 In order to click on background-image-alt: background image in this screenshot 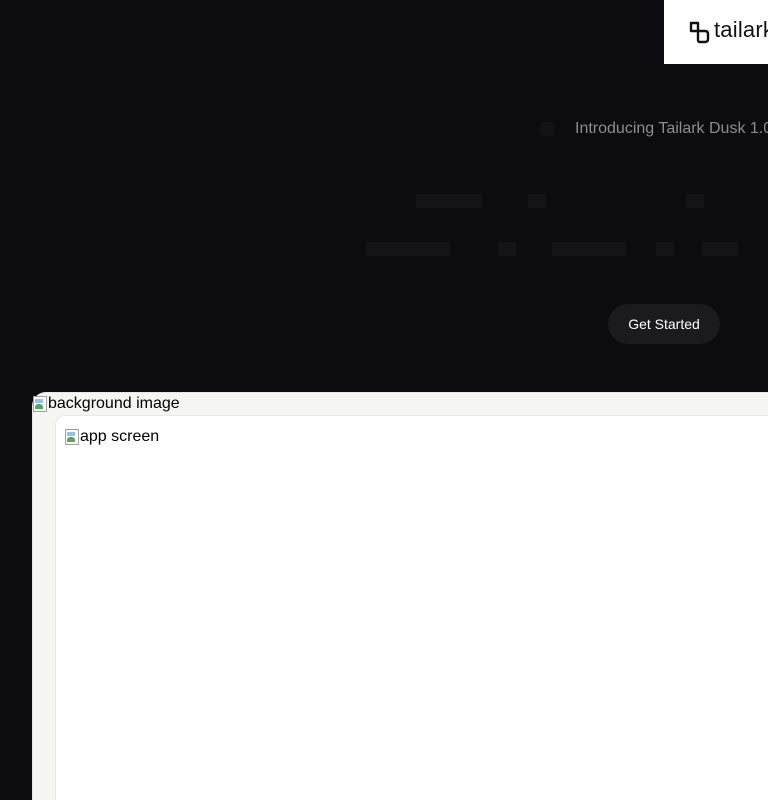, I will do `click(114, 403)`.